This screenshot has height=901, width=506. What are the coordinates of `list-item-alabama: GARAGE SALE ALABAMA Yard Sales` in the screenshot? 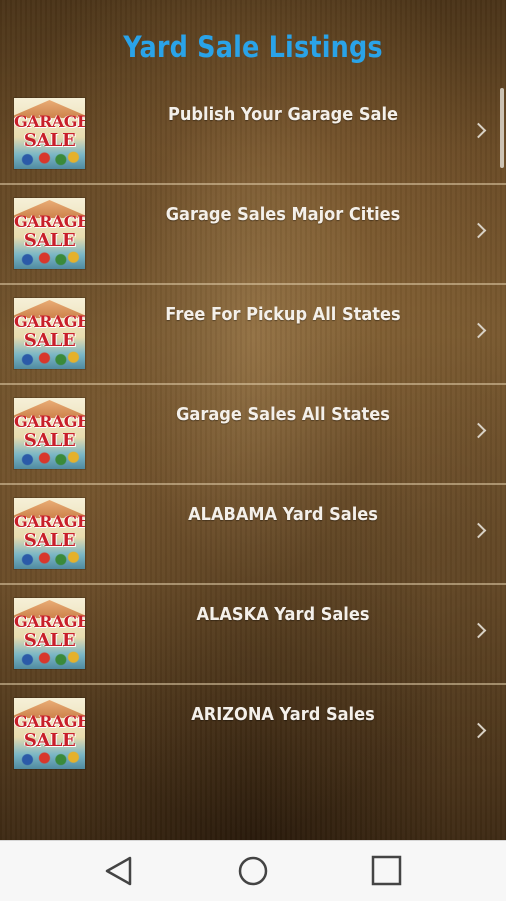 It's located at (253, 535).